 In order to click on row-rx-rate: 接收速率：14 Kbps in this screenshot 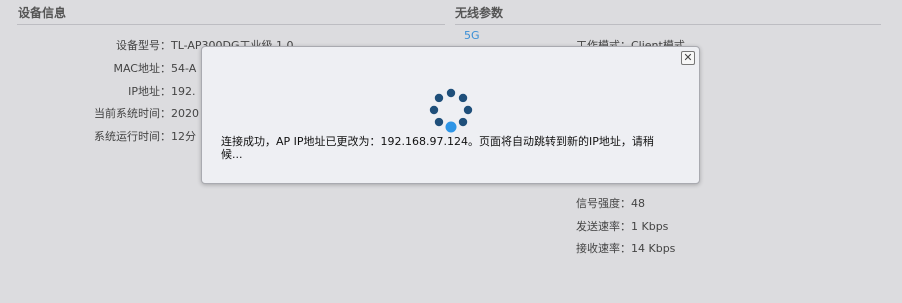, I will do `click(597, 248)`.